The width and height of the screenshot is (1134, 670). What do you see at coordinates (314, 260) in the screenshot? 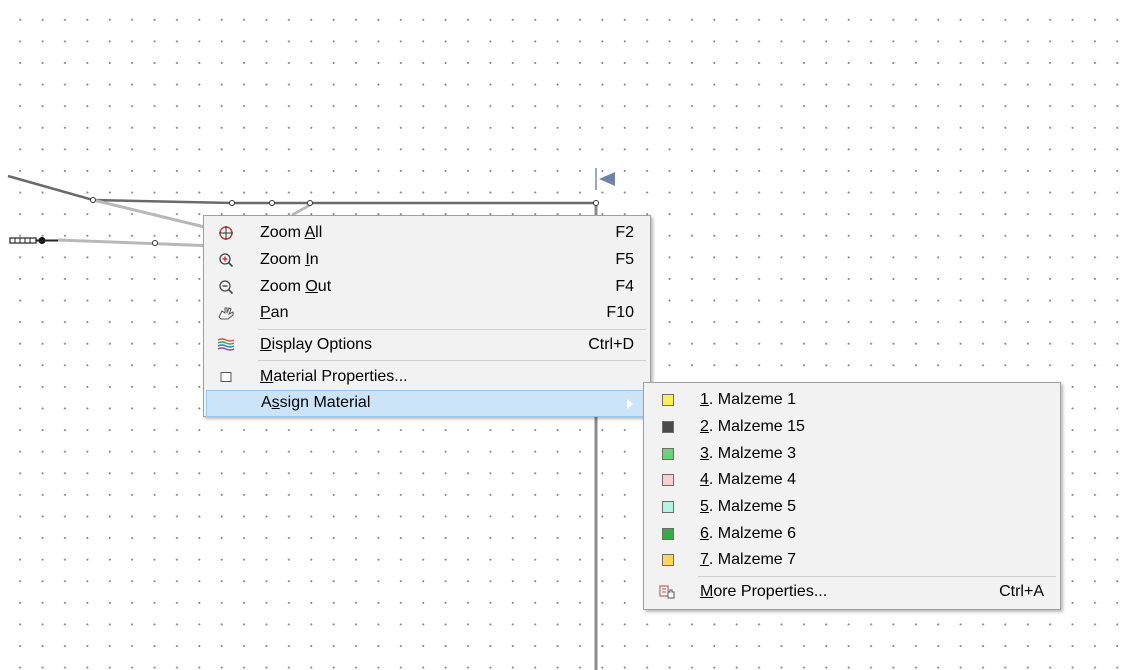
I see `label-text: n` at bounding box center [314, 260].